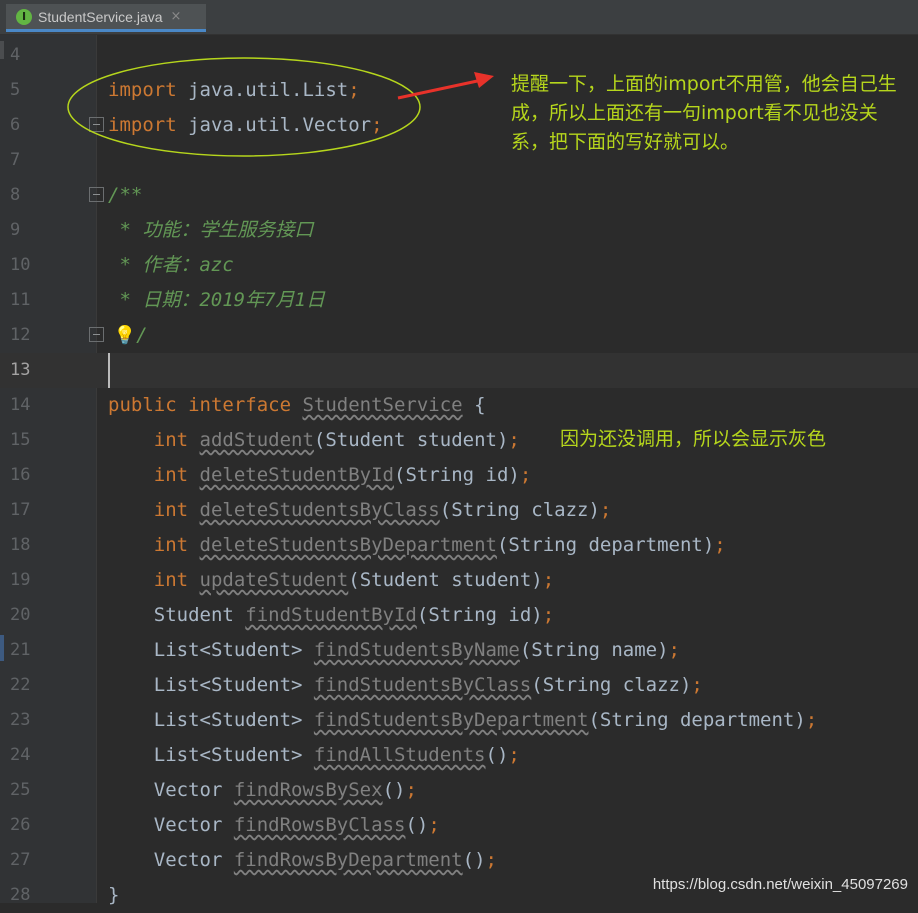 This screenshot has width=918, height=913. What do you see at coordinates (780, 884) in the screenshot?
I see `watermark: https://blog.csdn.net/weixin_45097269` at bounding box center [780, 884].